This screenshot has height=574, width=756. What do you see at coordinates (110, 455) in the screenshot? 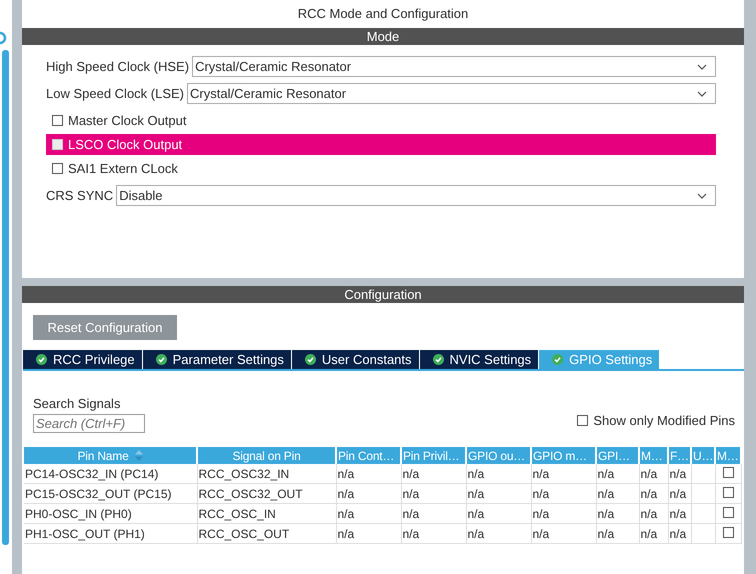
I see `column-header: Pin Name` at bounding box center [110, 455].